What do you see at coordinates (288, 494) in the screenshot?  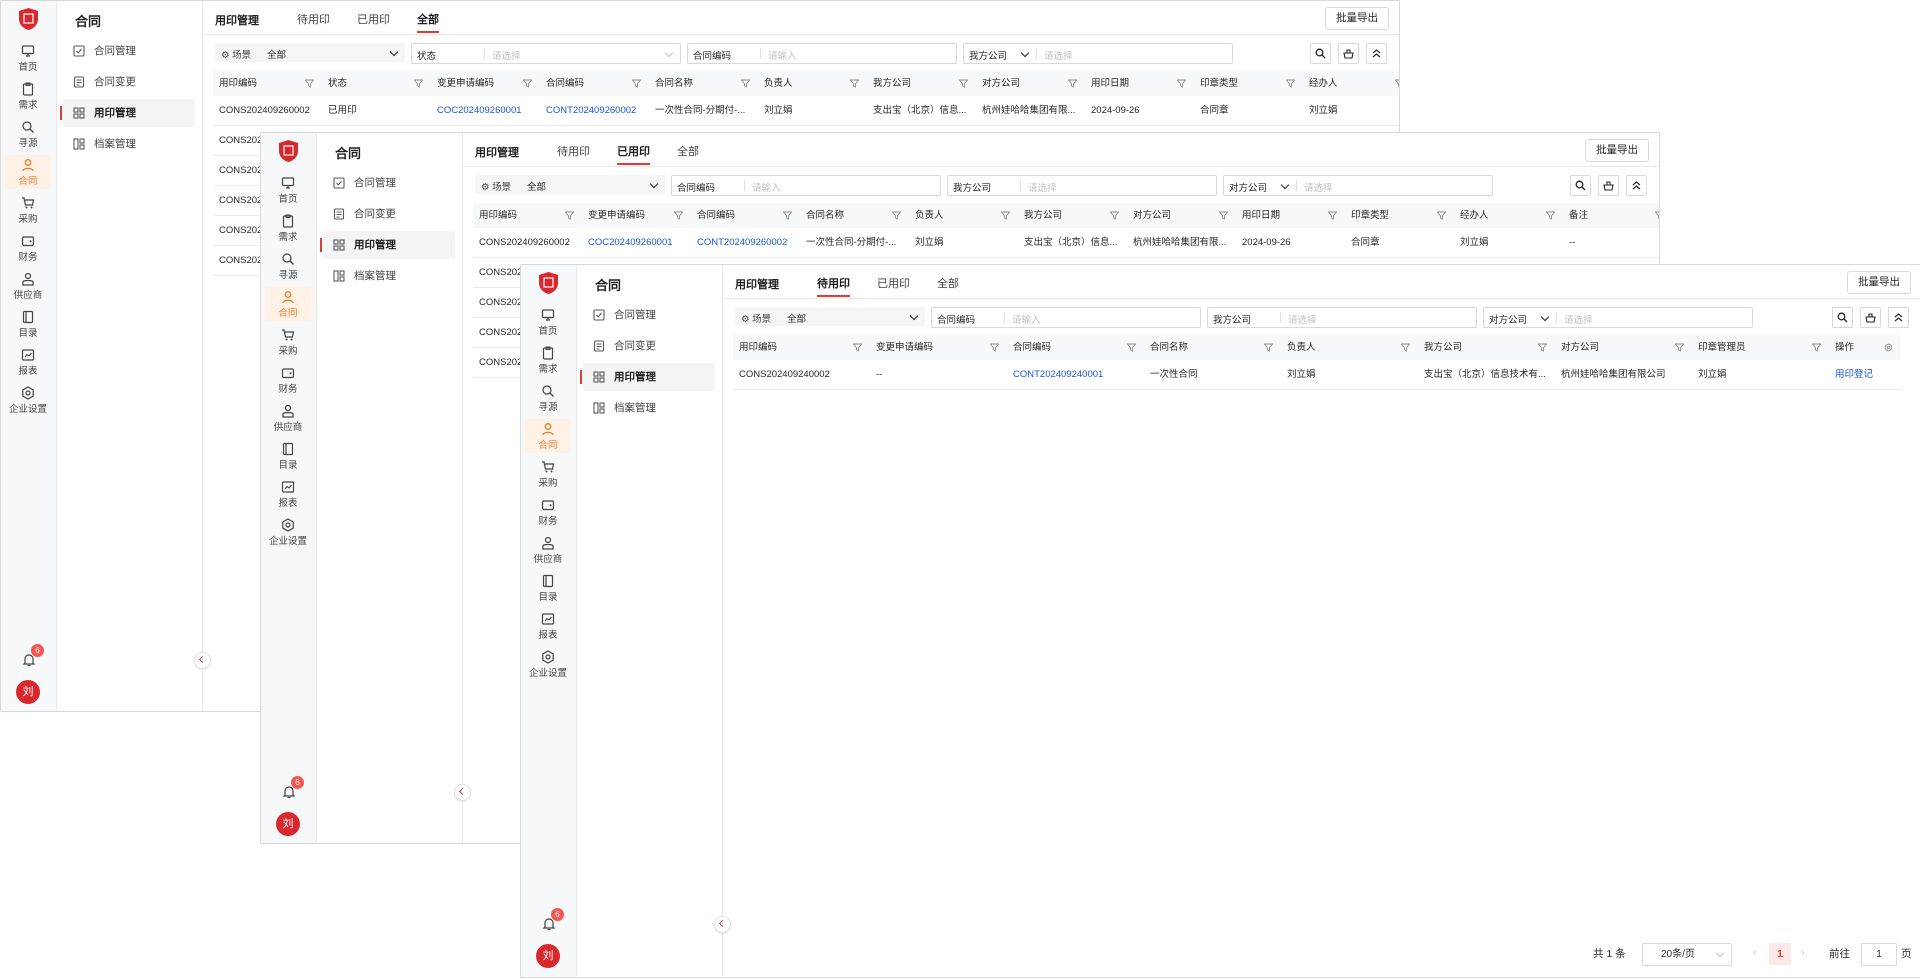 I see `rail-item-report: 报表` at bounding box center [288, 494].